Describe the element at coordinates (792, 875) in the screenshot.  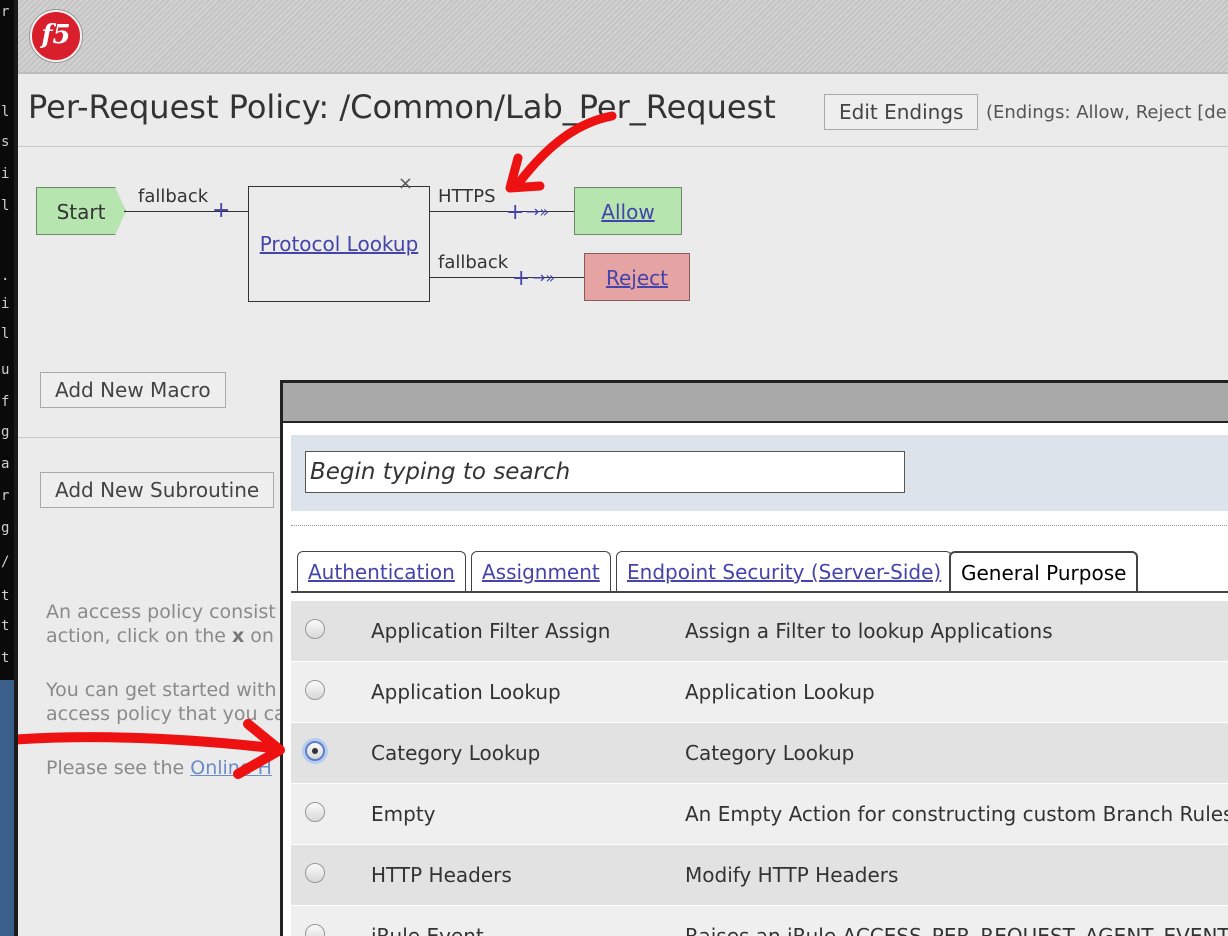
I see `item-description: Modify HTTP Headers` at that location.